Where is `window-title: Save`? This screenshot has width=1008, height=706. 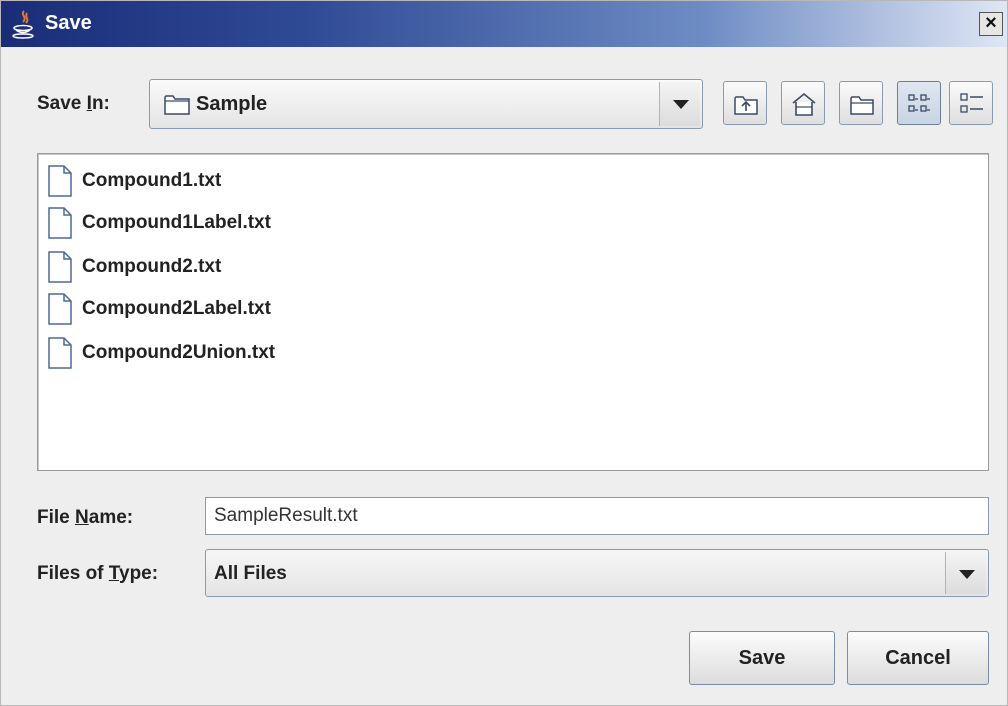 window-title: Save is located at coordinates (68, 23).